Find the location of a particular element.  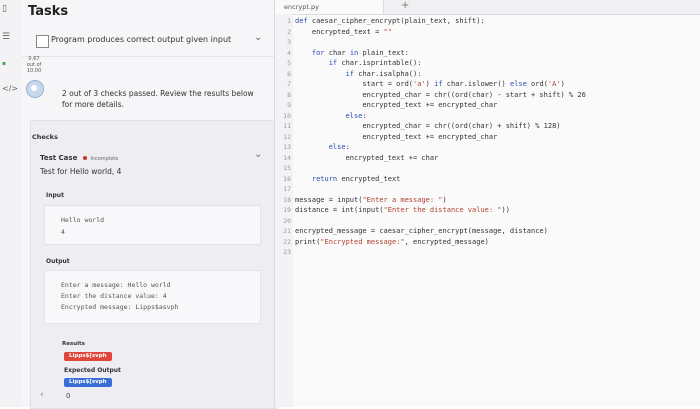

line-number: 12 is located at coordinates (287, 136).